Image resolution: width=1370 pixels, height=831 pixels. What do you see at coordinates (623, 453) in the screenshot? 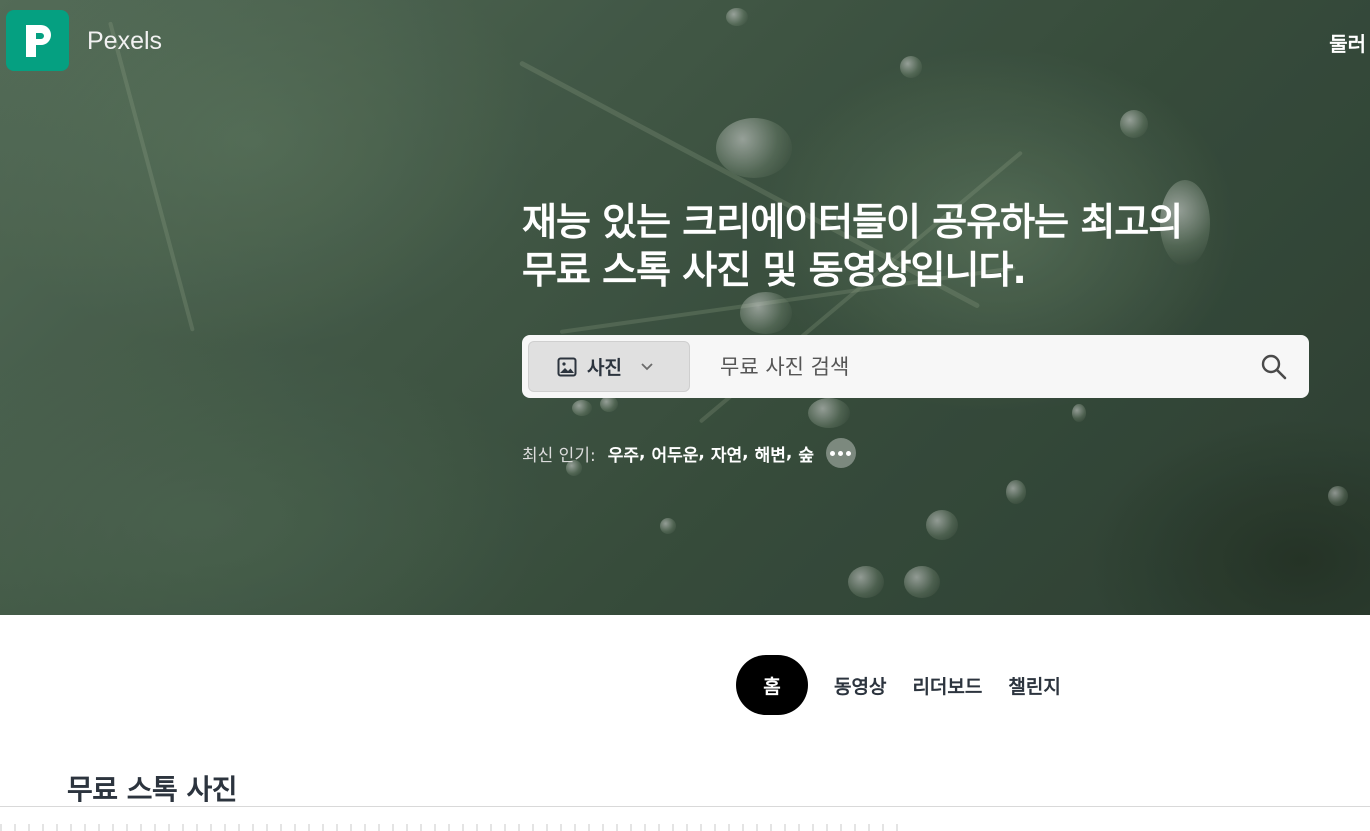
I see `trending-tag: 우주` at bounding box center [623, 453].